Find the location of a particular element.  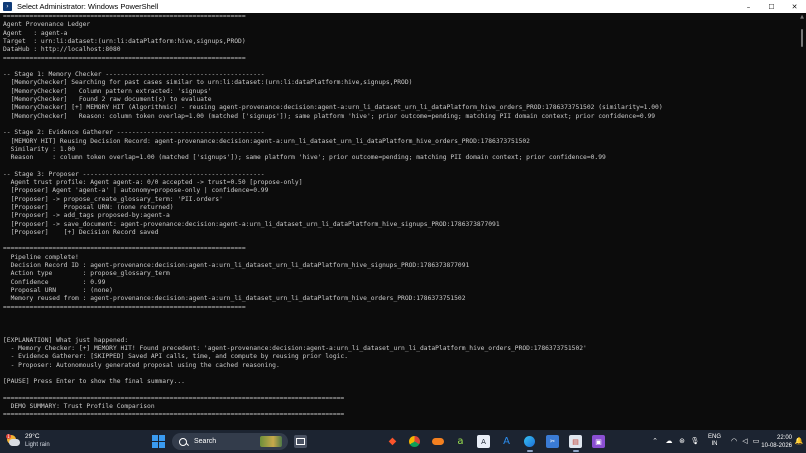

start-button is located at coordinates (158, 441).